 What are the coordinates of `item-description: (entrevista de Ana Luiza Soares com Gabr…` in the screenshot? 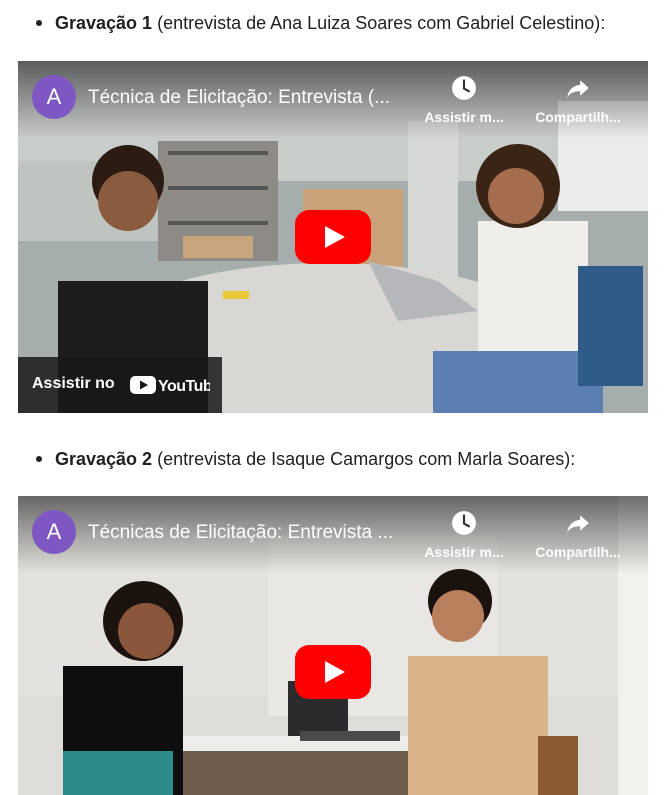 It's located at (379, 23).